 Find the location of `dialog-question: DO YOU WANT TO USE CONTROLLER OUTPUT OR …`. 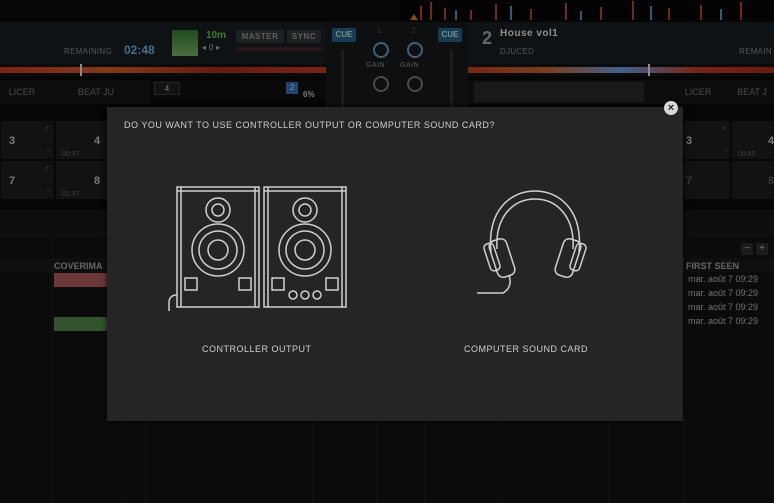

dialog-question: DO YOU WANT TO USE CONTROLLER OUTPUT OR … is located at coordinates (309, 125).